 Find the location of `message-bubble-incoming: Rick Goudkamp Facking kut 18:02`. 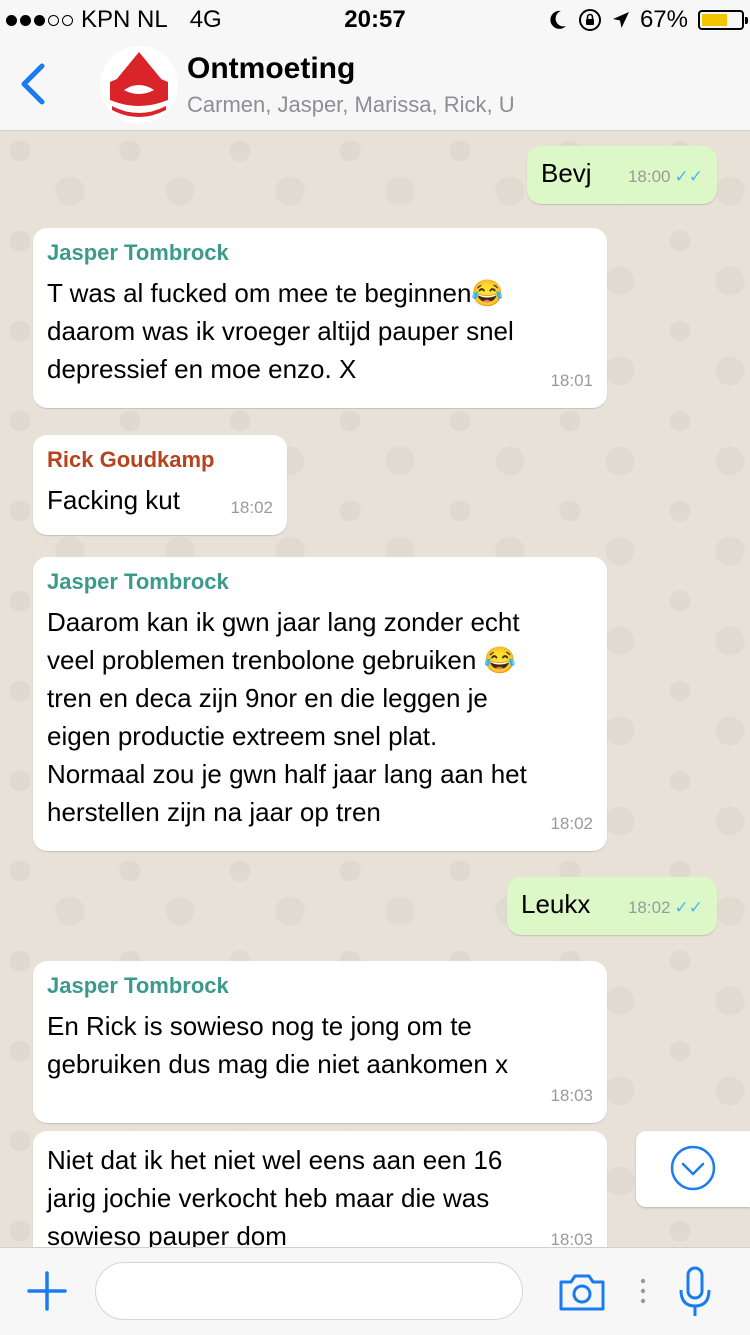

message-bubble-incoming: Rick Goudkamp Facking kut 18:02 is located at coordinates (160, 485).